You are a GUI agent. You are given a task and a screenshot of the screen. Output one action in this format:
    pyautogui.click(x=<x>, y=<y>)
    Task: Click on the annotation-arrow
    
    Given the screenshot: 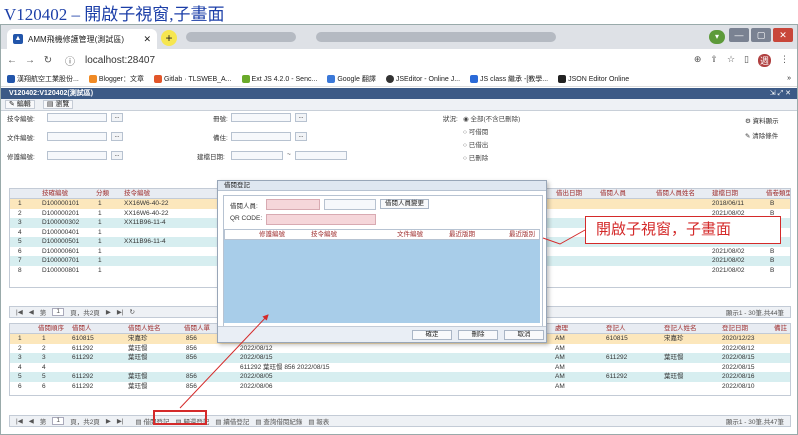 What is the action you would take?
    pyautogui.click(x=224, y=361)
    